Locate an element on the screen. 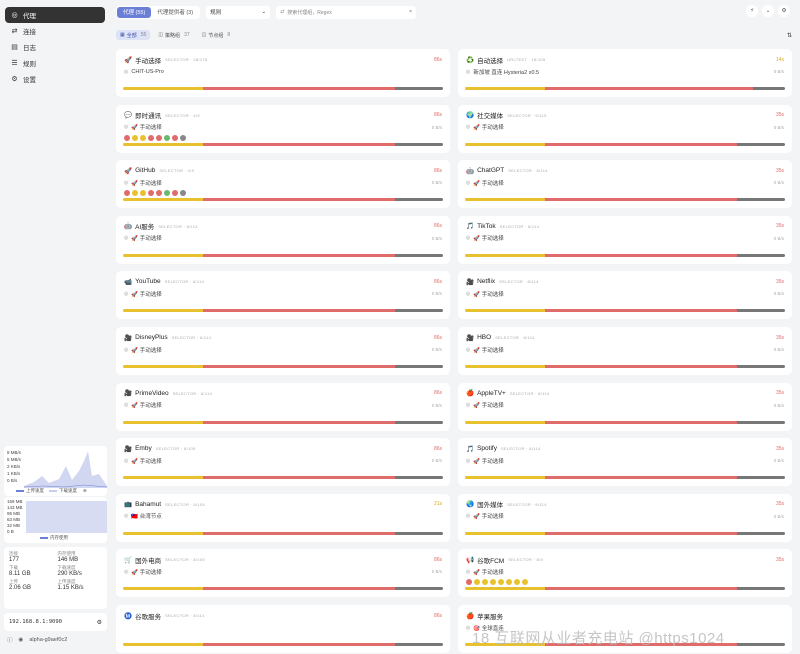 The height and width of the screenshot is (654, 800). chart-toggle-icon: ⊕ is located at coordinates (85, 491).